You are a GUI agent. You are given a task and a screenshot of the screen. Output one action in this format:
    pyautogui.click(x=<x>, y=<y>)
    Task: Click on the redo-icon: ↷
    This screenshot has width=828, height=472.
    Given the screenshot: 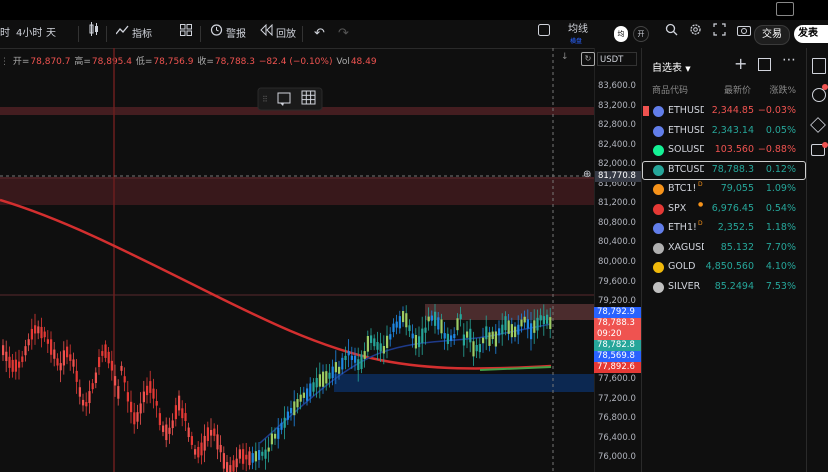 What is the action you would take?
    pyautogui.click(x=343, y=34)
    